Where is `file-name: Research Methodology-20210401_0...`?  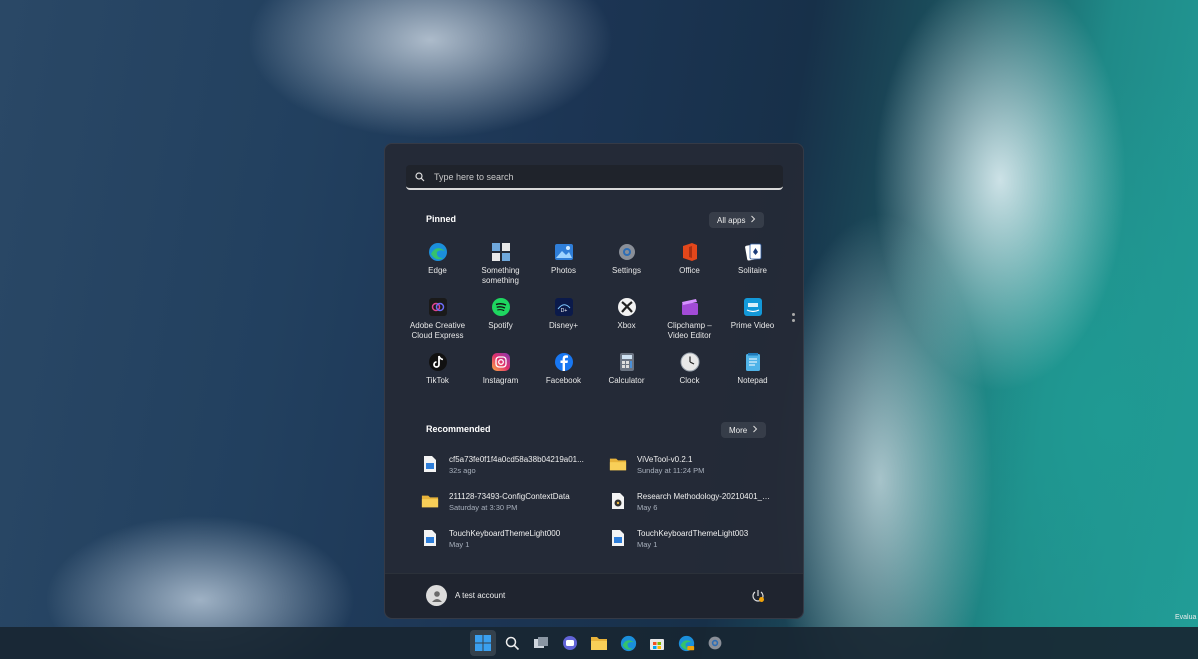 file-name: Research Methodology-20210401_0... is located at coordinates (704, 496).